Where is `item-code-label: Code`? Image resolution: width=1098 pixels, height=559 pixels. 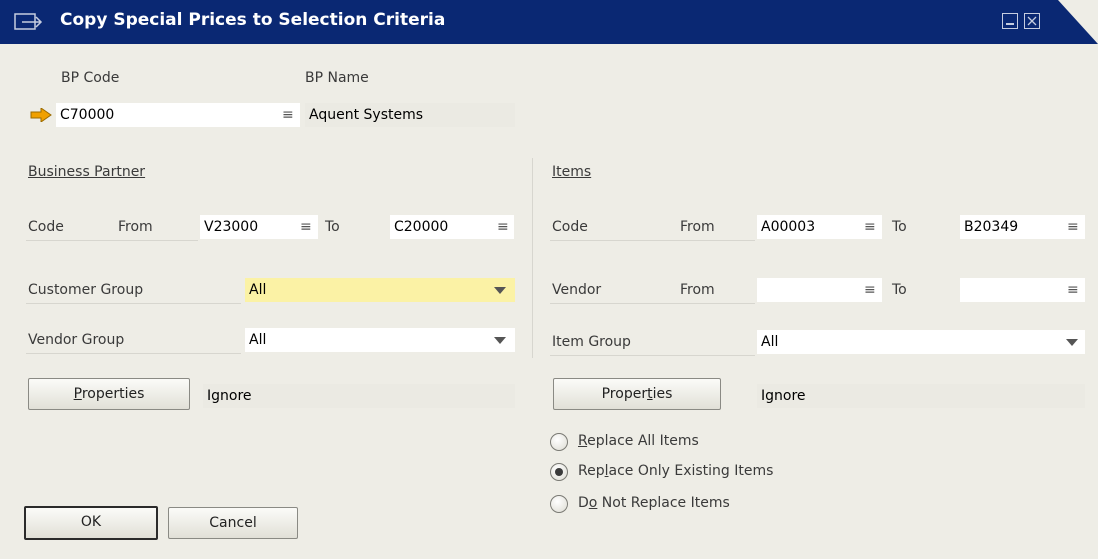
item-code-label: Code is located at coordinates (570, 227).